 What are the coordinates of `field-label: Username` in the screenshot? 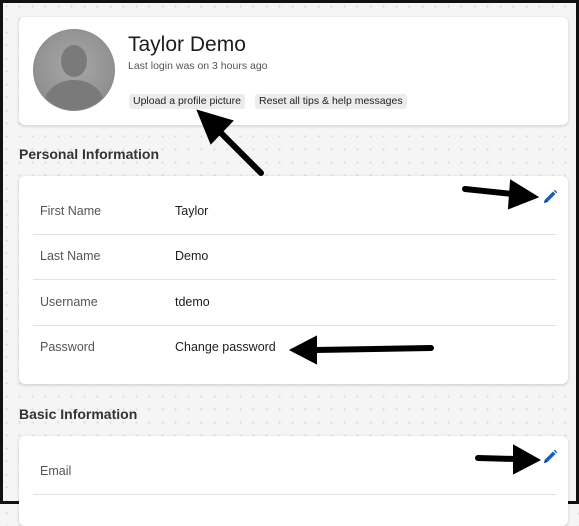 It's located at (69, 302).